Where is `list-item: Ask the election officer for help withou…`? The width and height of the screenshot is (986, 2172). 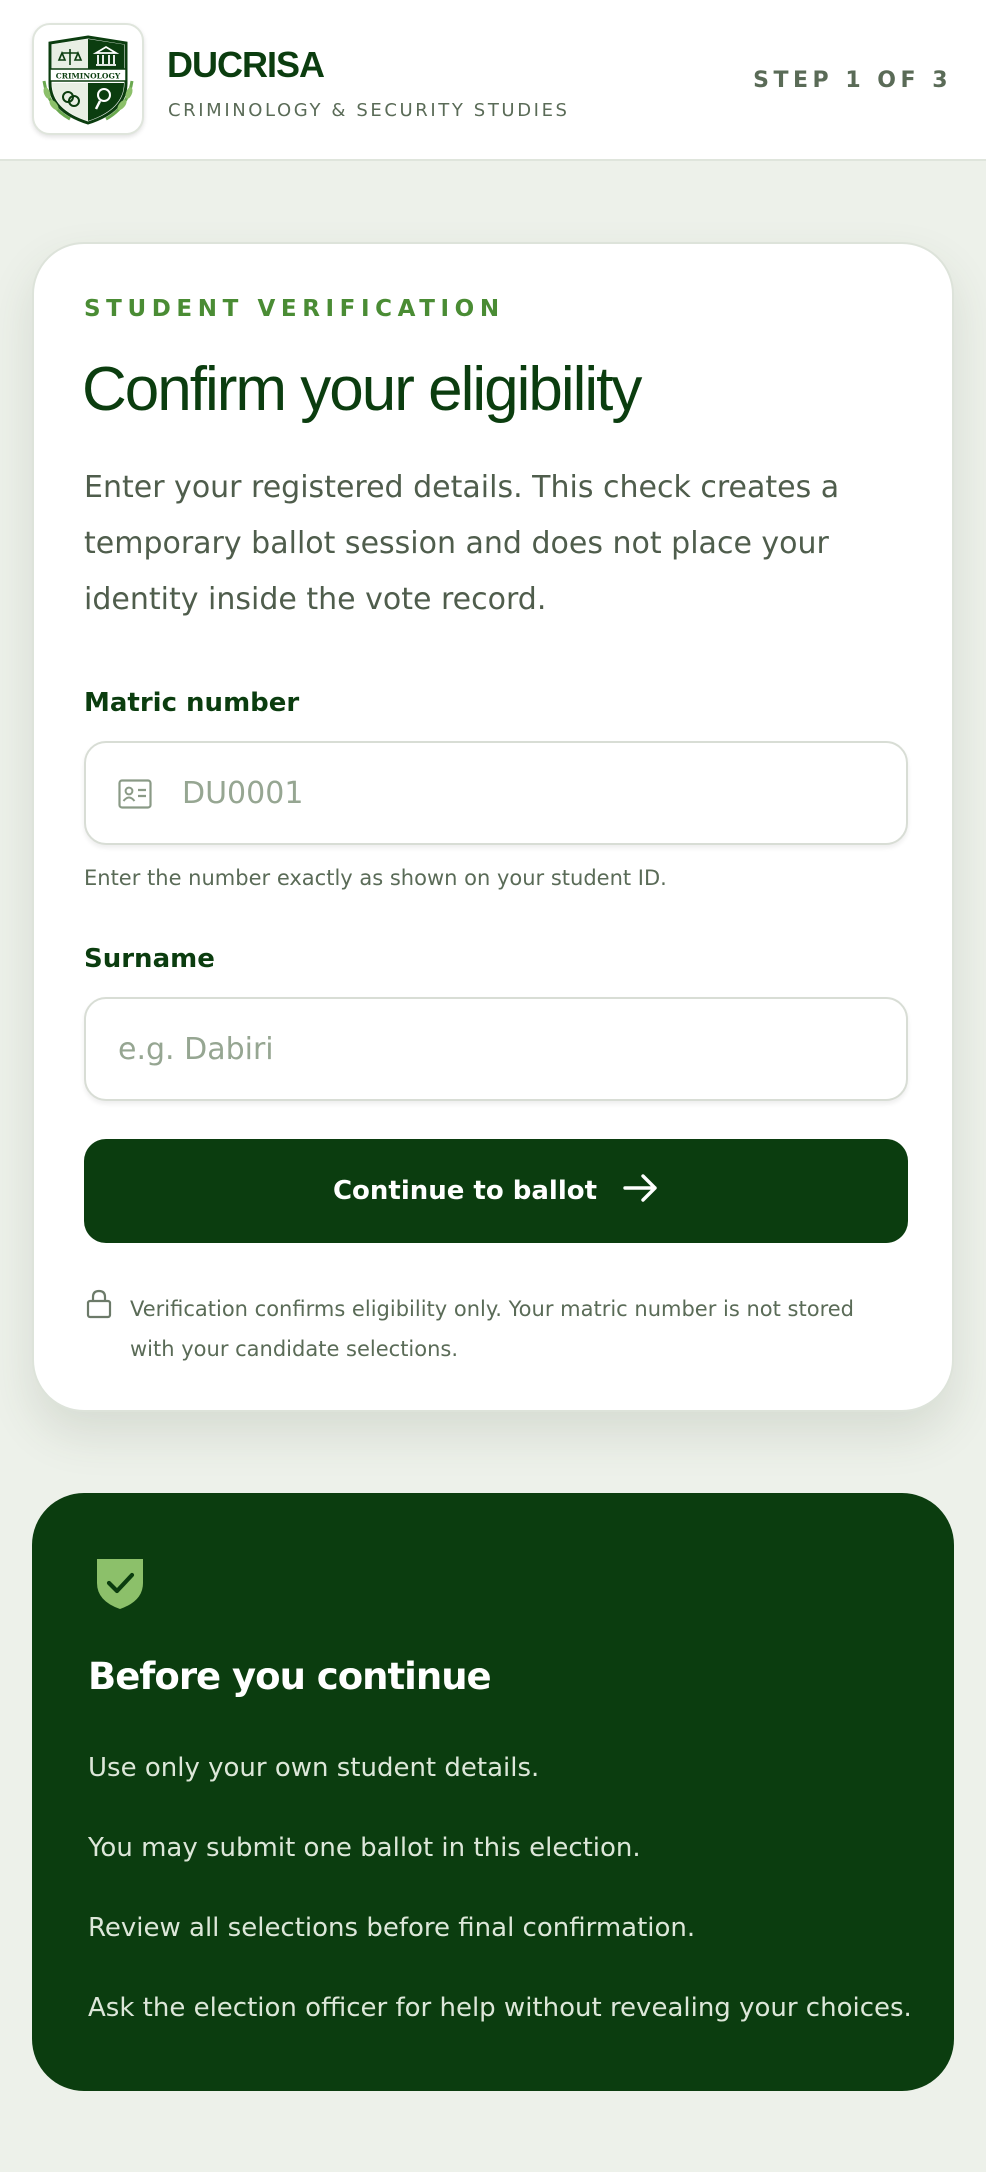
list-item: Ask the election officer for help withou… is located at coordinates (500, 2008).